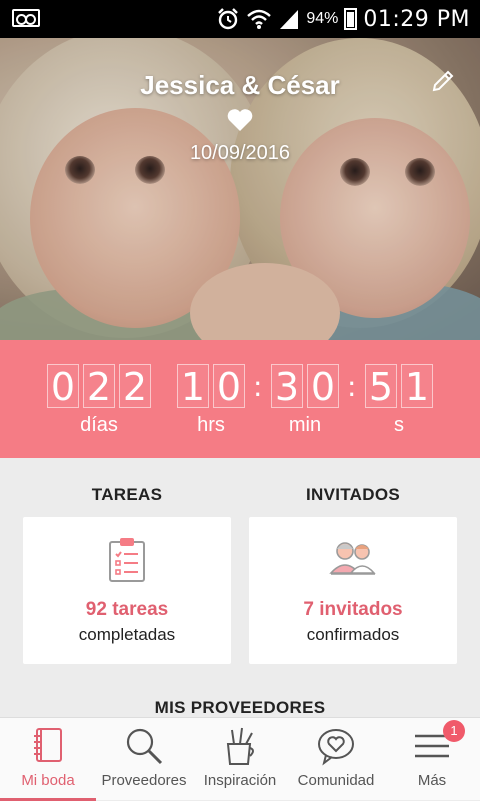  What do you see at coordinates (48, 745) in the screenshot?
I see `notebook-icon` at bounding box center [48, 745].